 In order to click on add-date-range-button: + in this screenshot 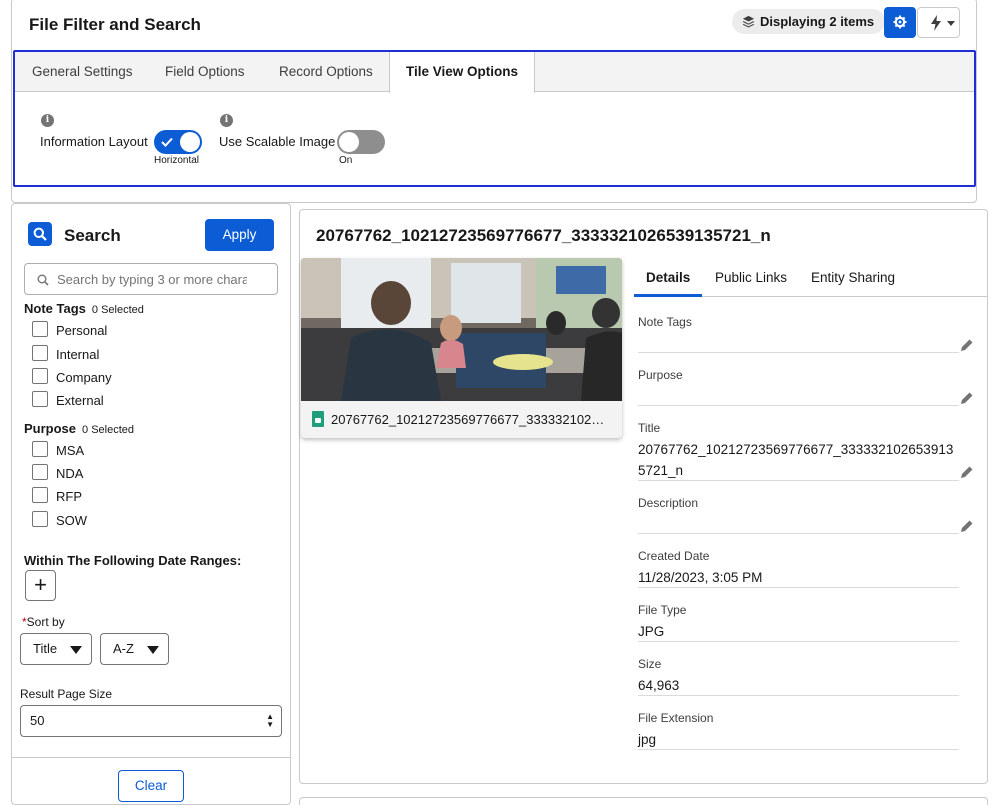, I will do `click(40, 585)`.